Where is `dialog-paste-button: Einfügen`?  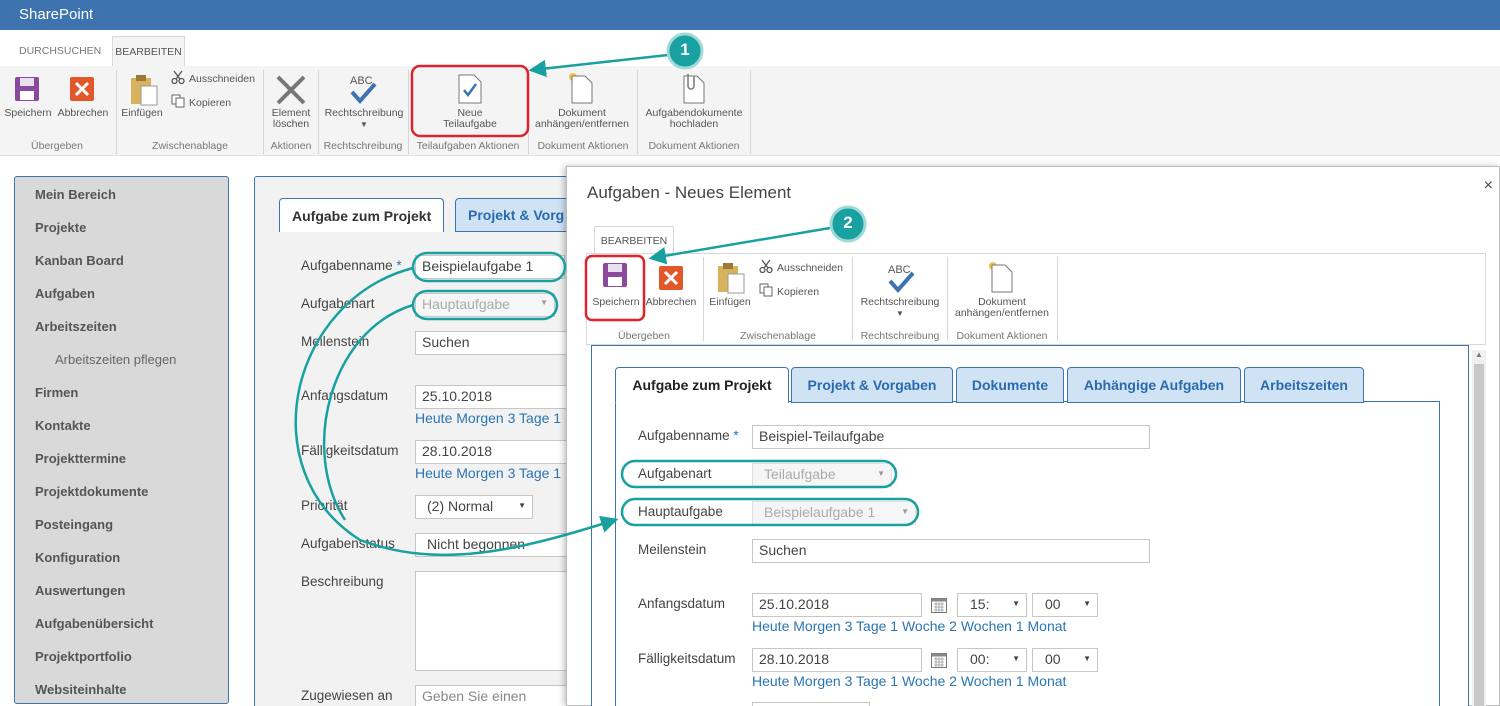
dialog-paste-button: Einfügen is located at coordinates (730, 302).